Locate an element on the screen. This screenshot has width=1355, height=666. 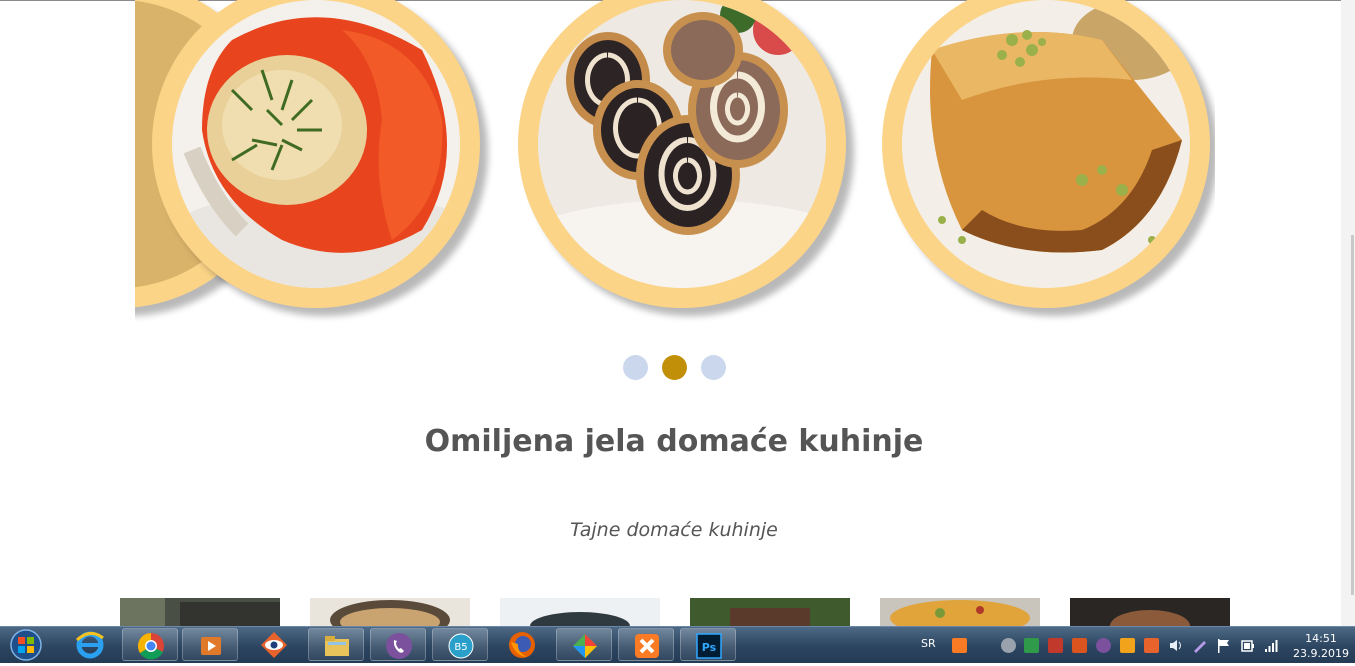
viber-taskbar-button is located at coordinates (398, 644).